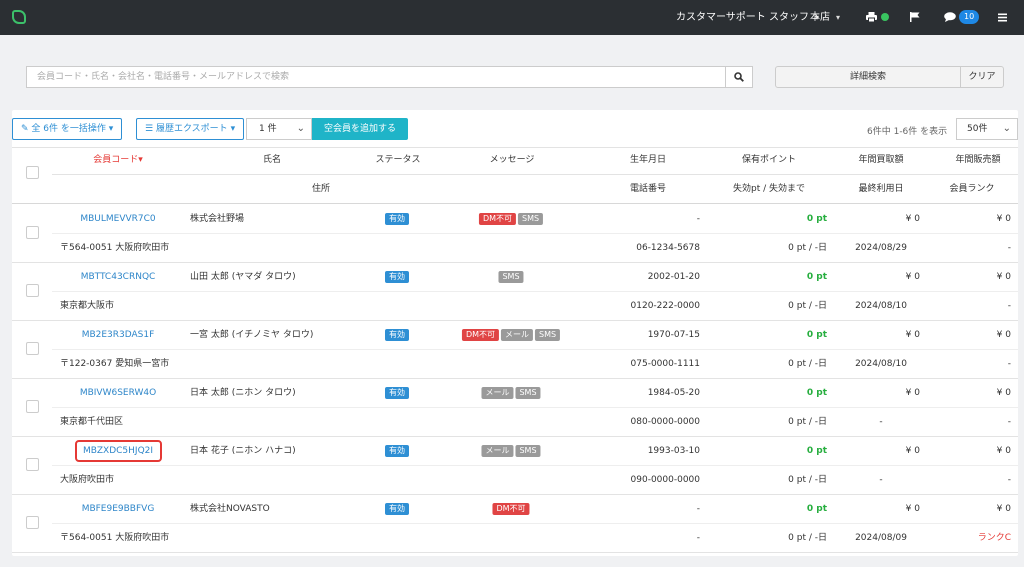  Describe the element at coordinates (747, 17) in the screenshot. I see `staff-menu: カスタマーサポート スタッフ ▾` at that location.